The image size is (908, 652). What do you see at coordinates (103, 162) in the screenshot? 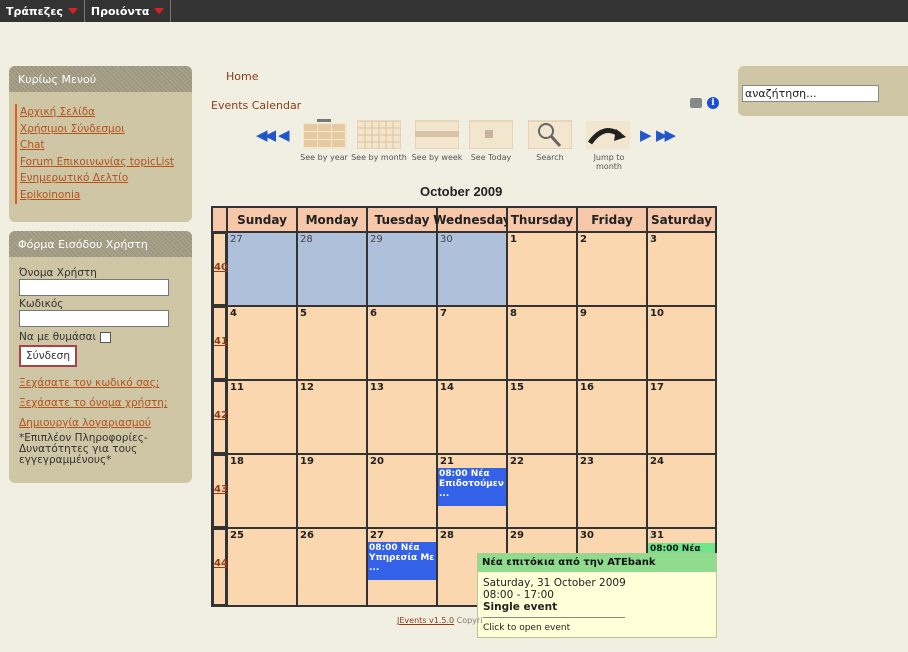
I see `menu-item-forum: Forum Επικοινωνίας topicList` at bounding box center [103, 162].